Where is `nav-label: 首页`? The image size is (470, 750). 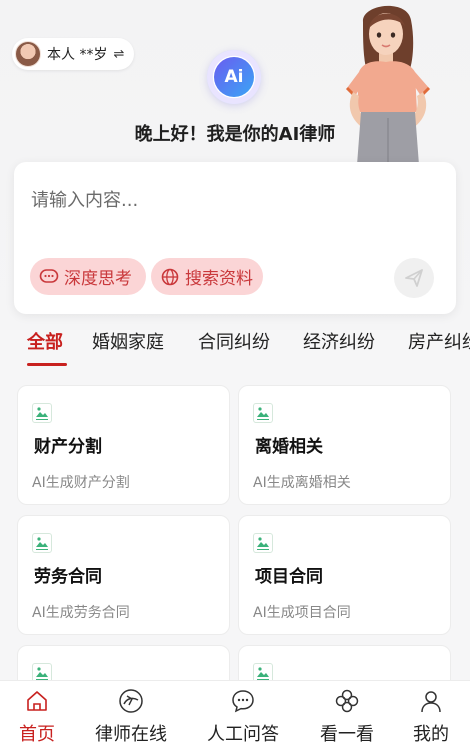 nav-label: 首页 is located at coordinates (37, 734).